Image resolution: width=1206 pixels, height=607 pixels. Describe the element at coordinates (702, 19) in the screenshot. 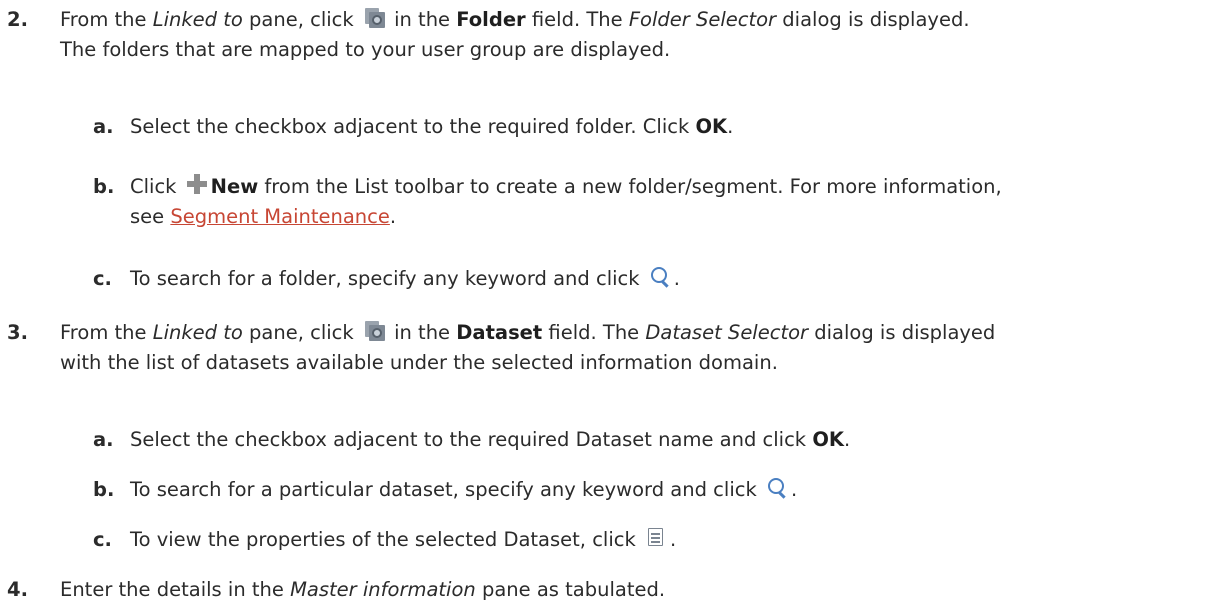

I see `dialog-name: Folder Selector` at that location.